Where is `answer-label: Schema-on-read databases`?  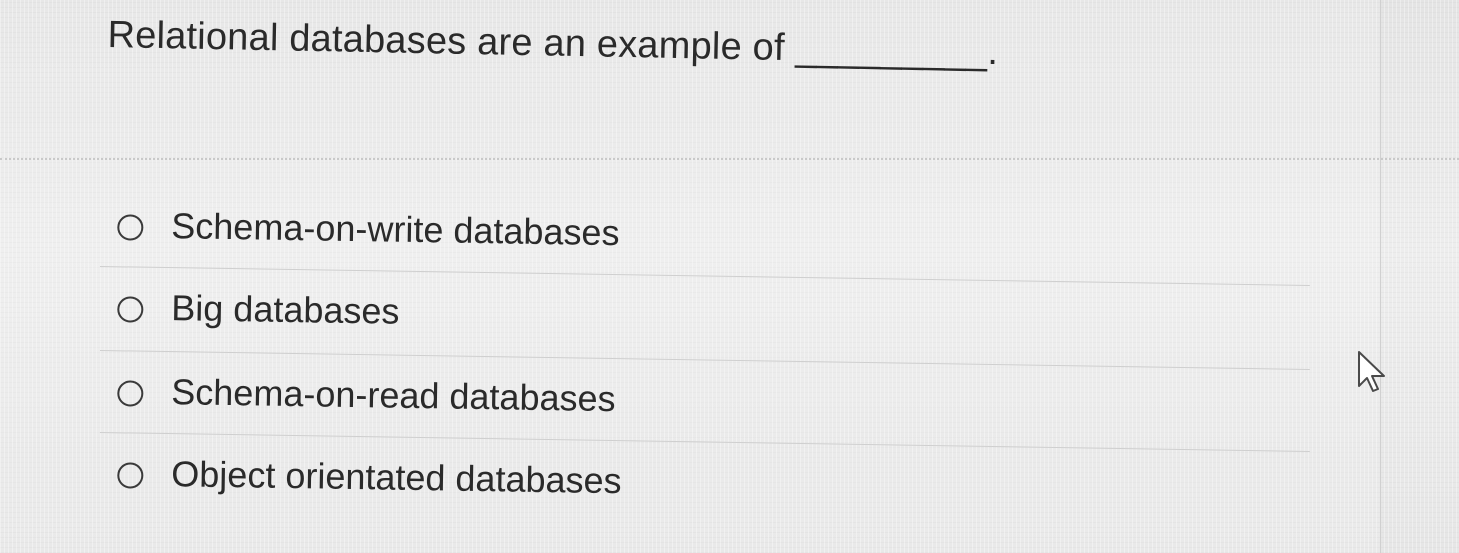 answer-label: Schema-on-read databases is located at coordinates (393, 395).